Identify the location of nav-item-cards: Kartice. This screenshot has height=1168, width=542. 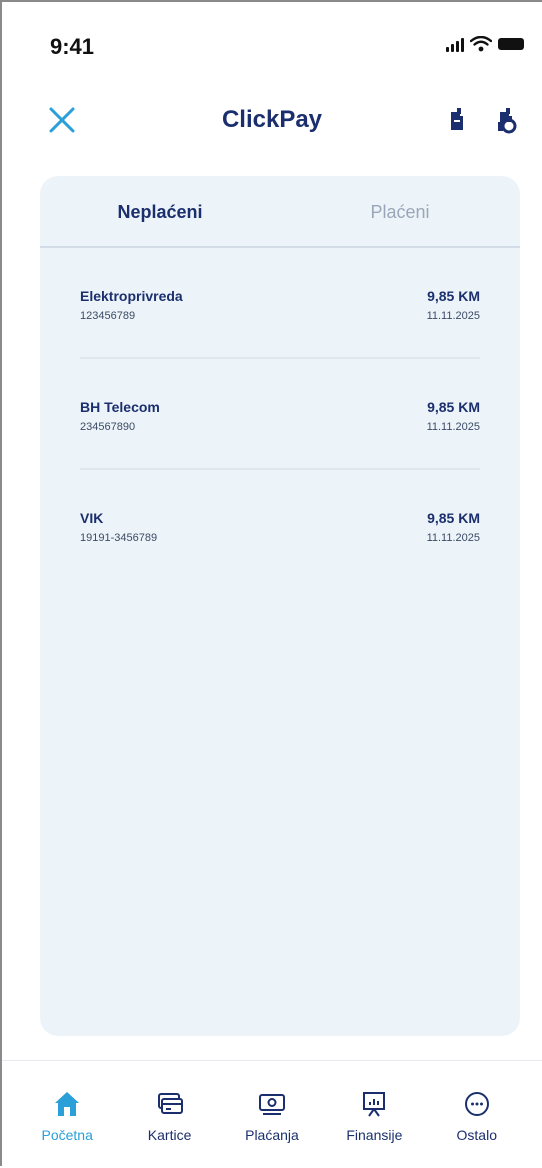
(170, 1128).